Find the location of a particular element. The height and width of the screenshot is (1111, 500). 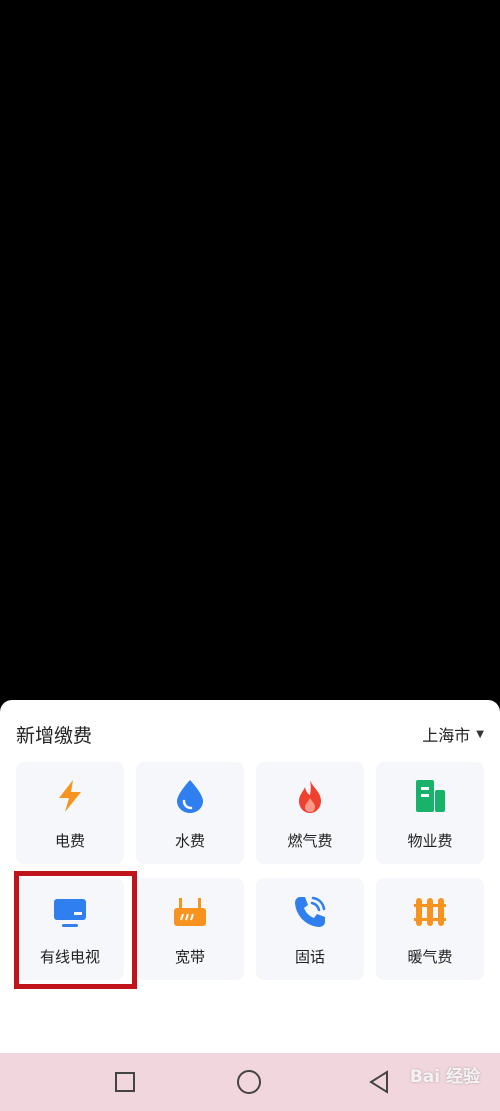

phone-icon is located at coordinates (310, 912).